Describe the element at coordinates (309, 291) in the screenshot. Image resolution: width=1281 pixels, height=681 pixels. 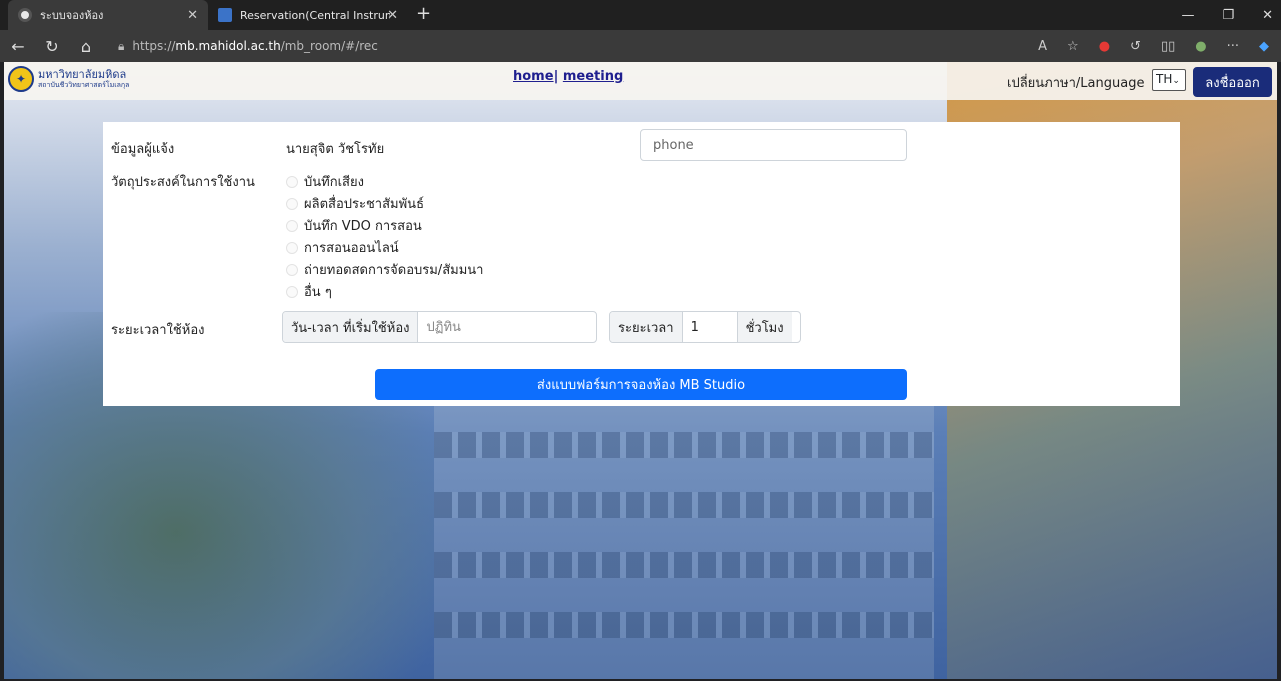
I see `purpose-option-other: อื่น ๆ` at that location.